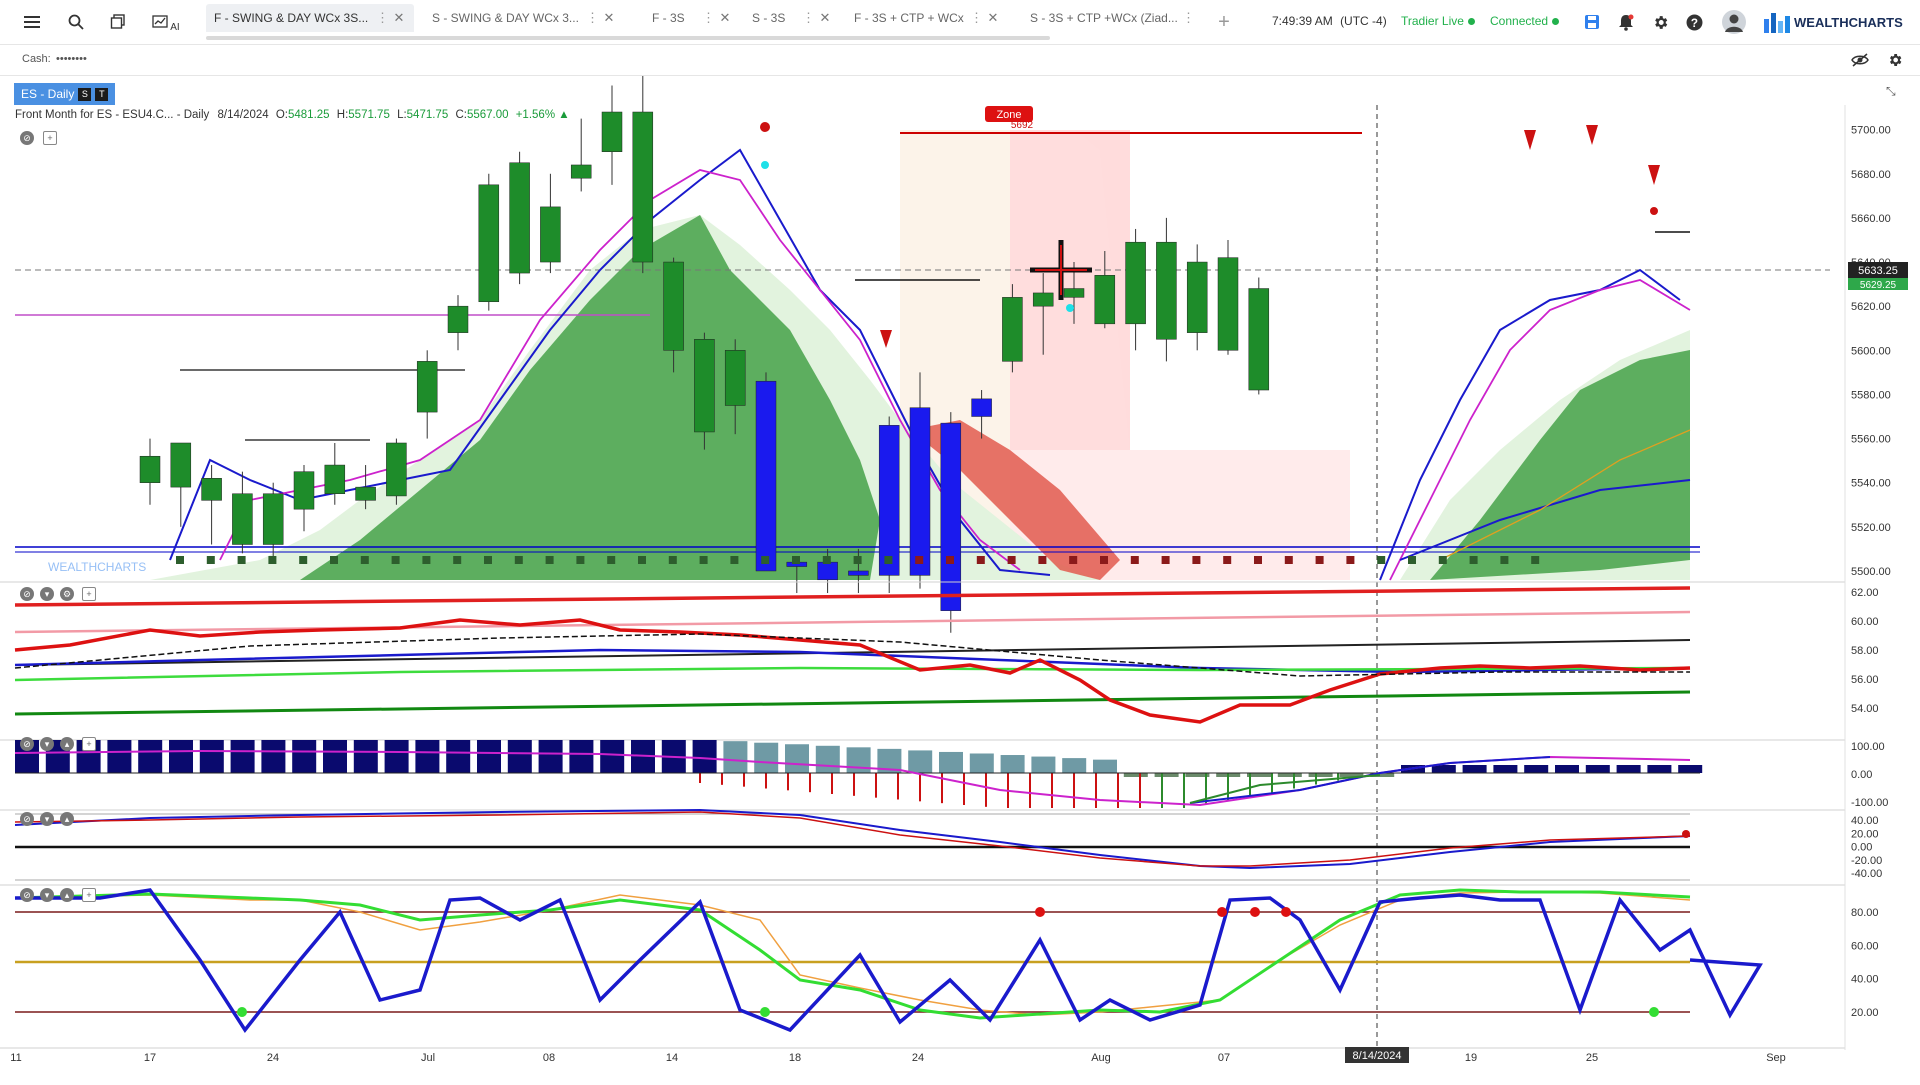 This screenshot has width=1920, height=1085. Describe the element at coordinates (1895, 60) in the screenshot. I see `panel-settings-gear-icon` at that location.